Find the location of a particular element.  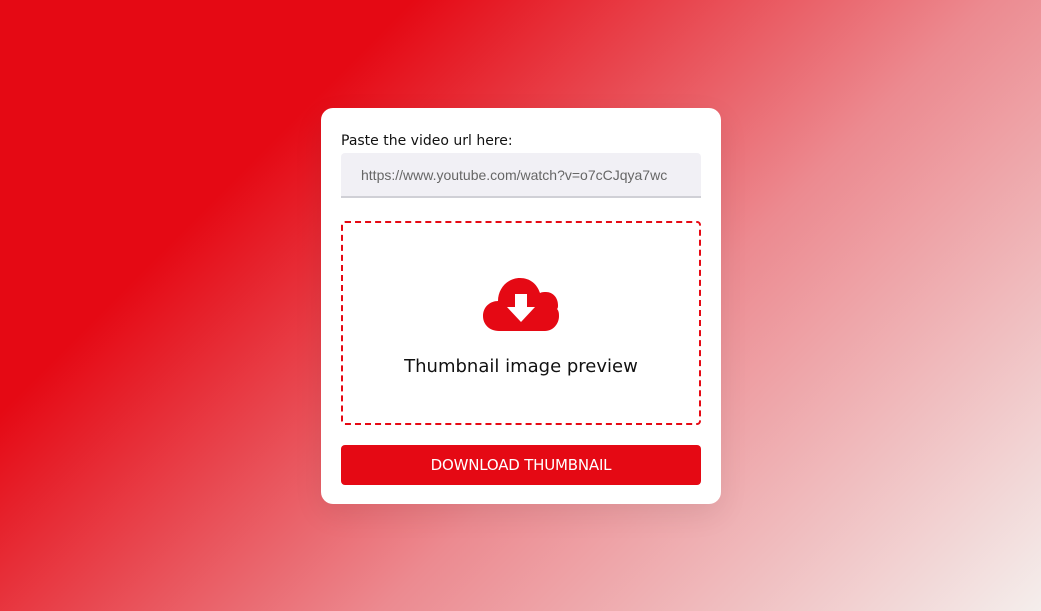

preview-placeholder-text: Thumbnail image preview is located at coordinates (521, 366).